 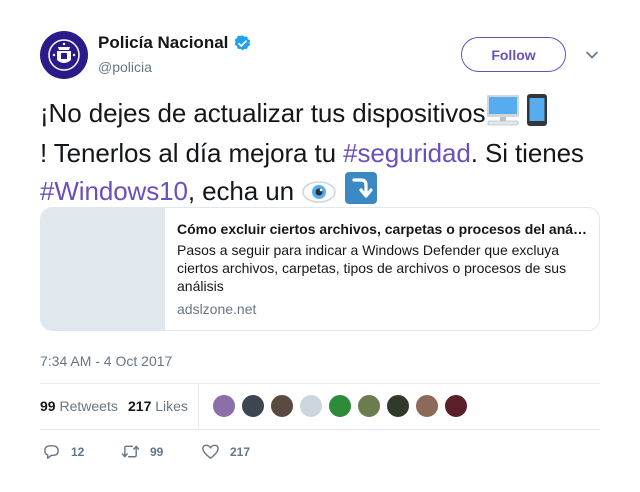 I want to click on stats-divider, so click(x=198, y=406).